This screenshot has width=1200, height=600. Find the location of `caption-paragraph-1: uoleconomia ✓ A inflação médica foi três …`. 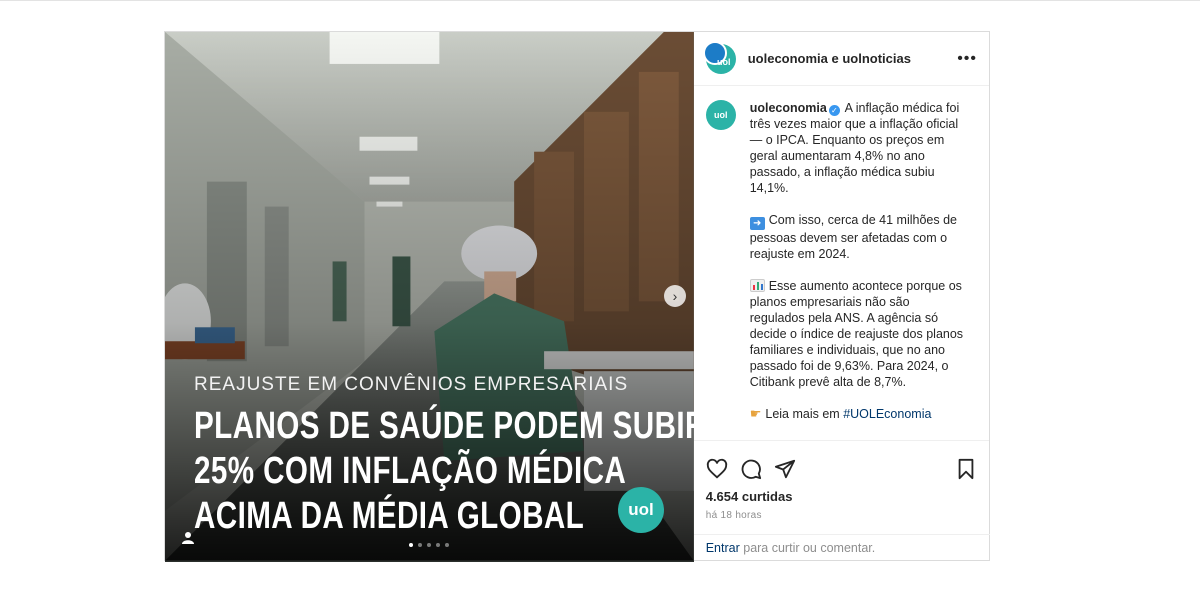

caption-paragraph-1: uoleconomia ✓ A inflação médica foi três … is located at coordinates (858, 148).